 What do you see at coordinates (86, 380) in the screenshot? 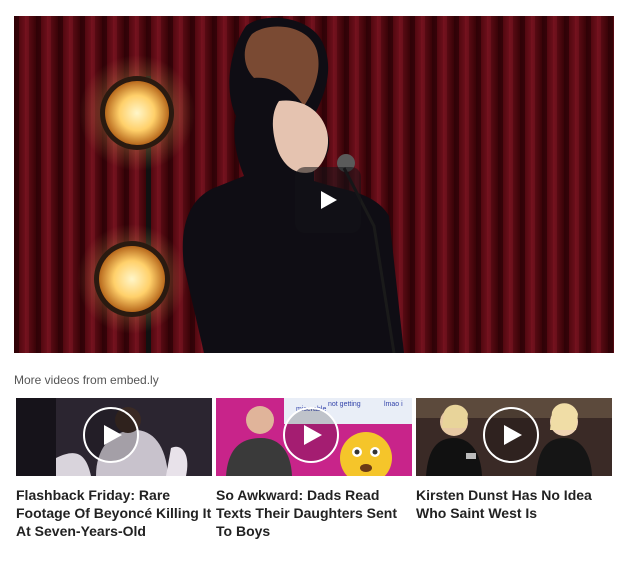
I see `more-videos-label: More videos from embed.ly` at bounding box center [86, 380].